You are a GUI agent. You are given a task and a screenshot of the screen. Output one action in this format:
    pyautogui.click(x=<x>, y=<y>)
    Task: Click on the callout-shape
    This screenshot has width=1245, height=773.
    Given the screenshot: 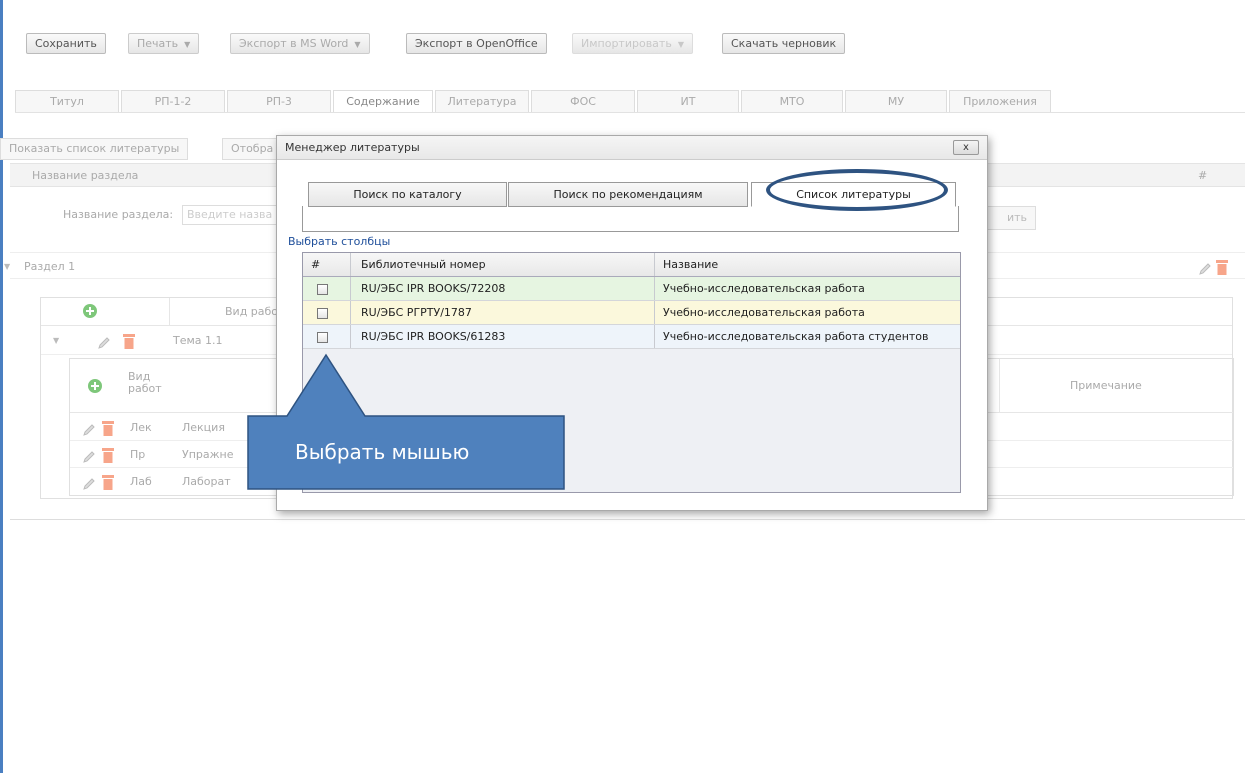 What is the action you would take?
    pyautogui.click(x=406, y=421)
    